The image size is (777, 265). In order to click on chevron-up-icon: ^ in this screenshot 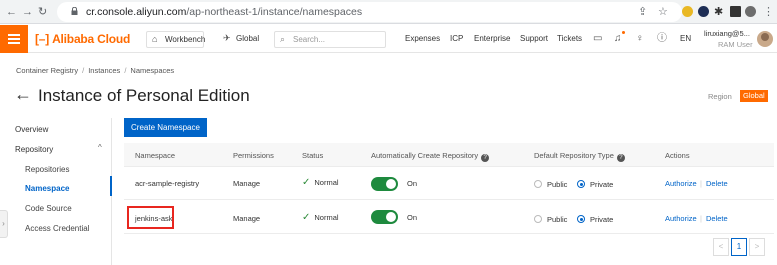, I will do `click(100, 147)`.